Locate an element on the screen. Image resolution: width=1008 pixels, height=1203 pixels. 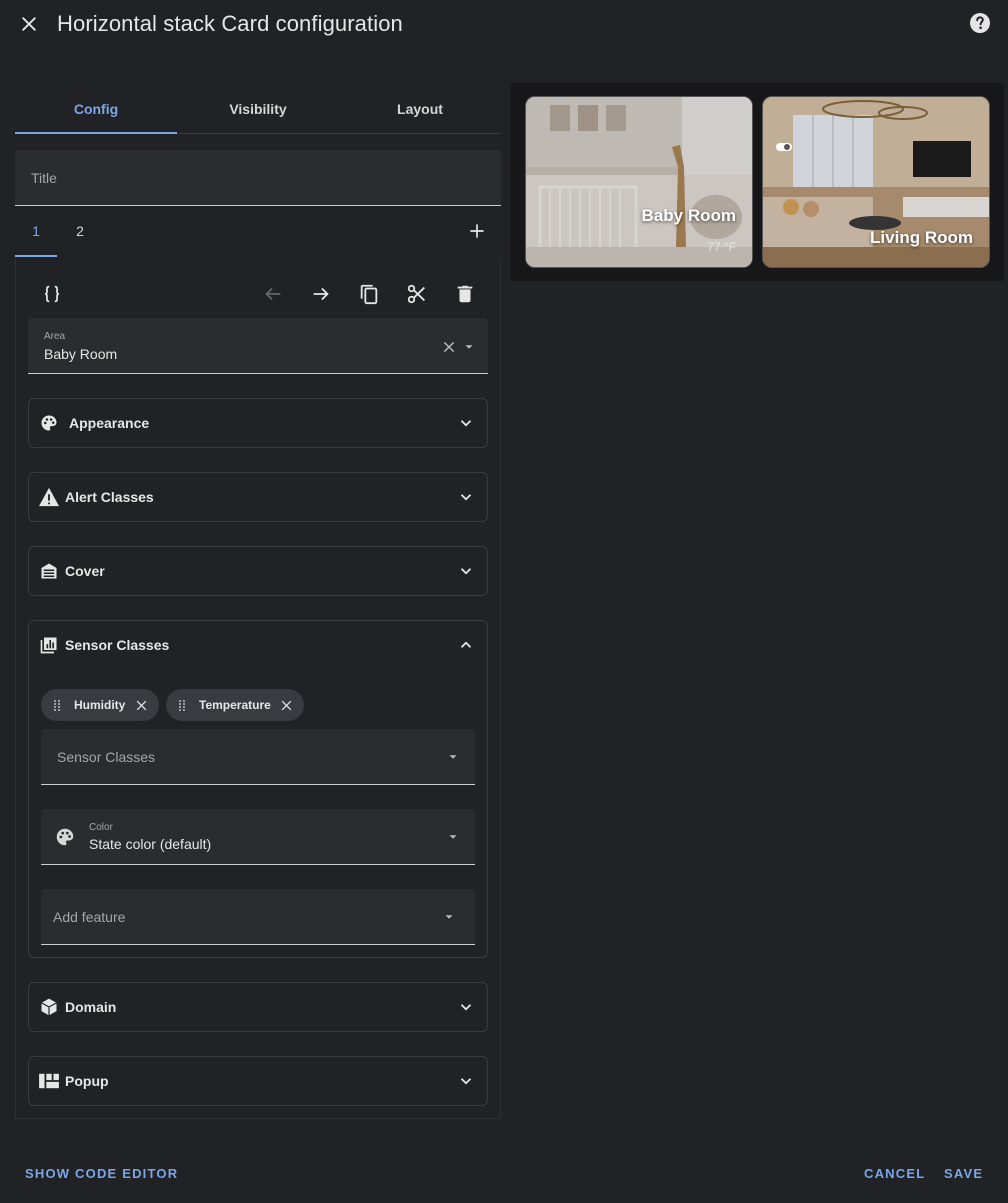
save-button: SAVE is located at coordinates (963, 1173).